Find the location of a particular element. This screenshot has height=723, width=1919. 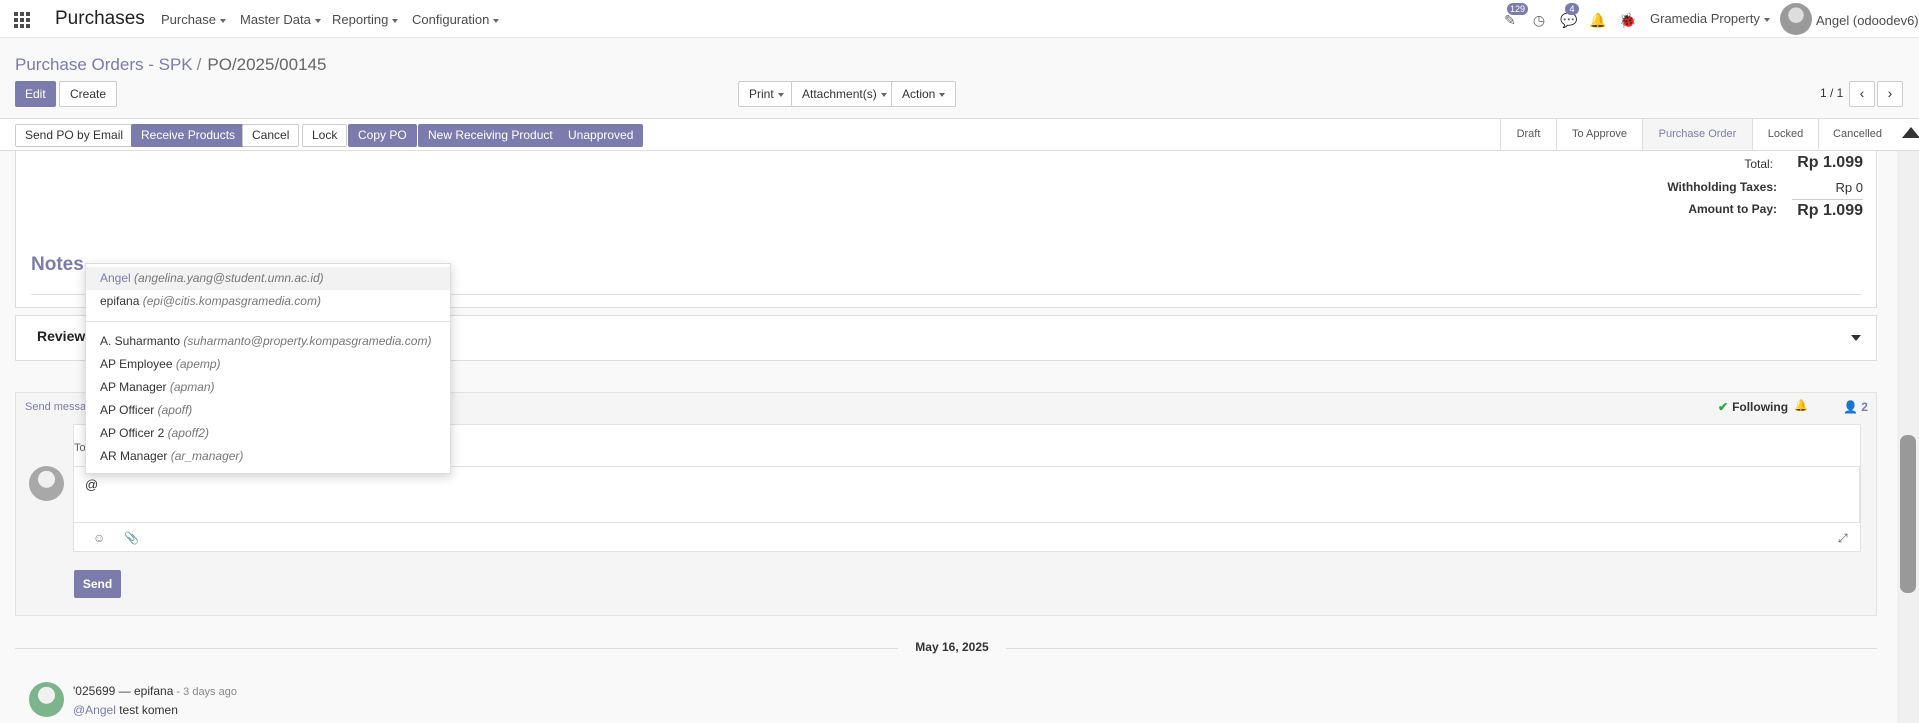

messages-badge: 4 is located at coordinates (1572, 9).